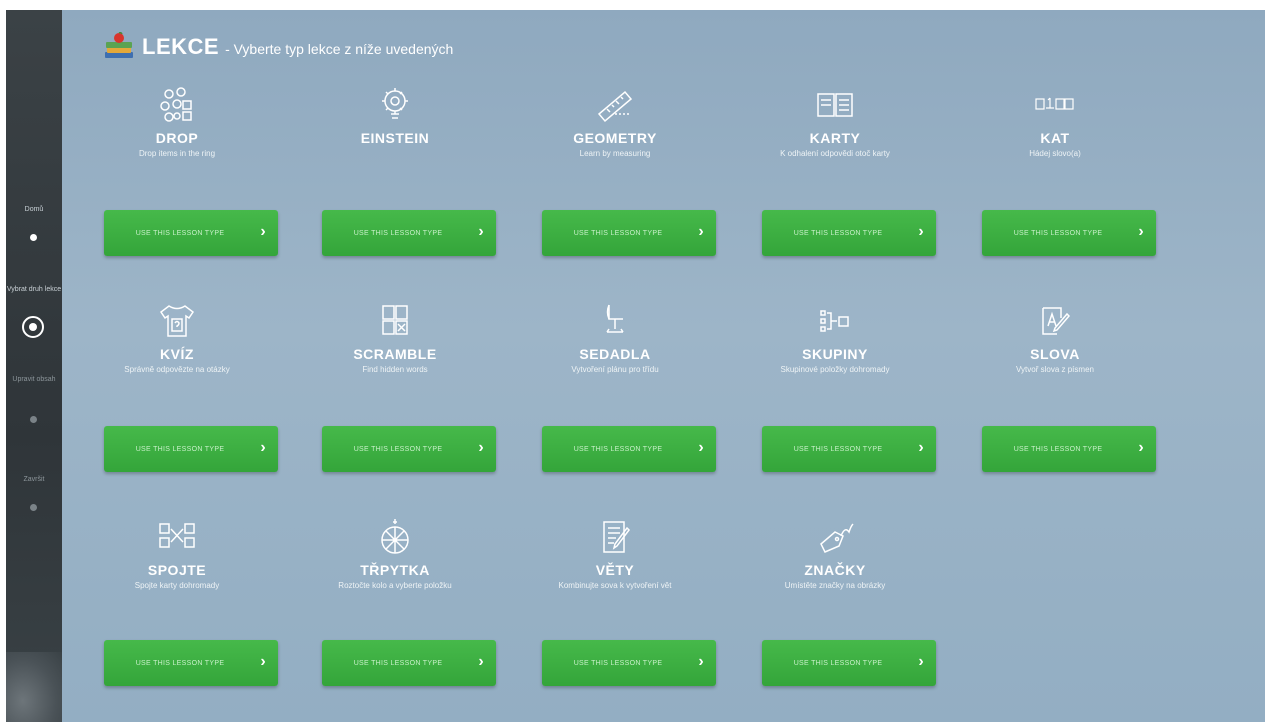 The image size is (1271, 724). What do you see at coordinates (1054, 103) in the screenshot?
I see `letter-boxes-icon` at bounding box center [1054, 103].